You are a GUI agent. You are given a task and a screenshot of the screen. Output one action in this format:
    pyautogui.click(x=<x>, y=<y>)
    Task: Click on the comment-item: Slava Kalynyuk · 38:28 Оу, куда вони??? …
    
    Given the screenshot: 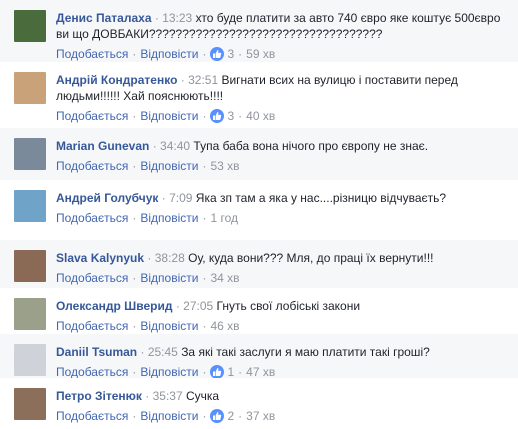 What is the action you would take?
    pyautogui.click(x=259, y=264)
    